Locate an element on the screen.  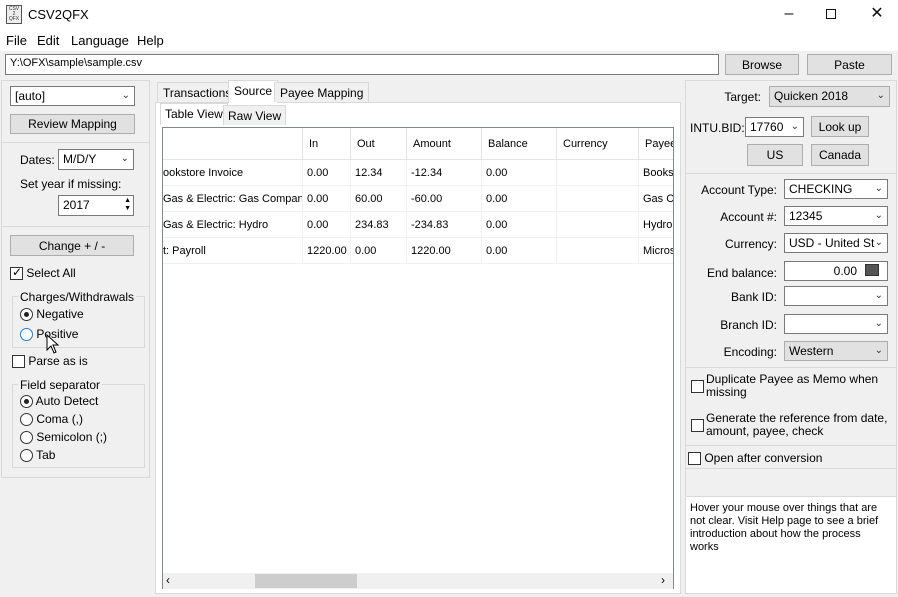
browse-button: Browse is located at coordinates (762, 64).